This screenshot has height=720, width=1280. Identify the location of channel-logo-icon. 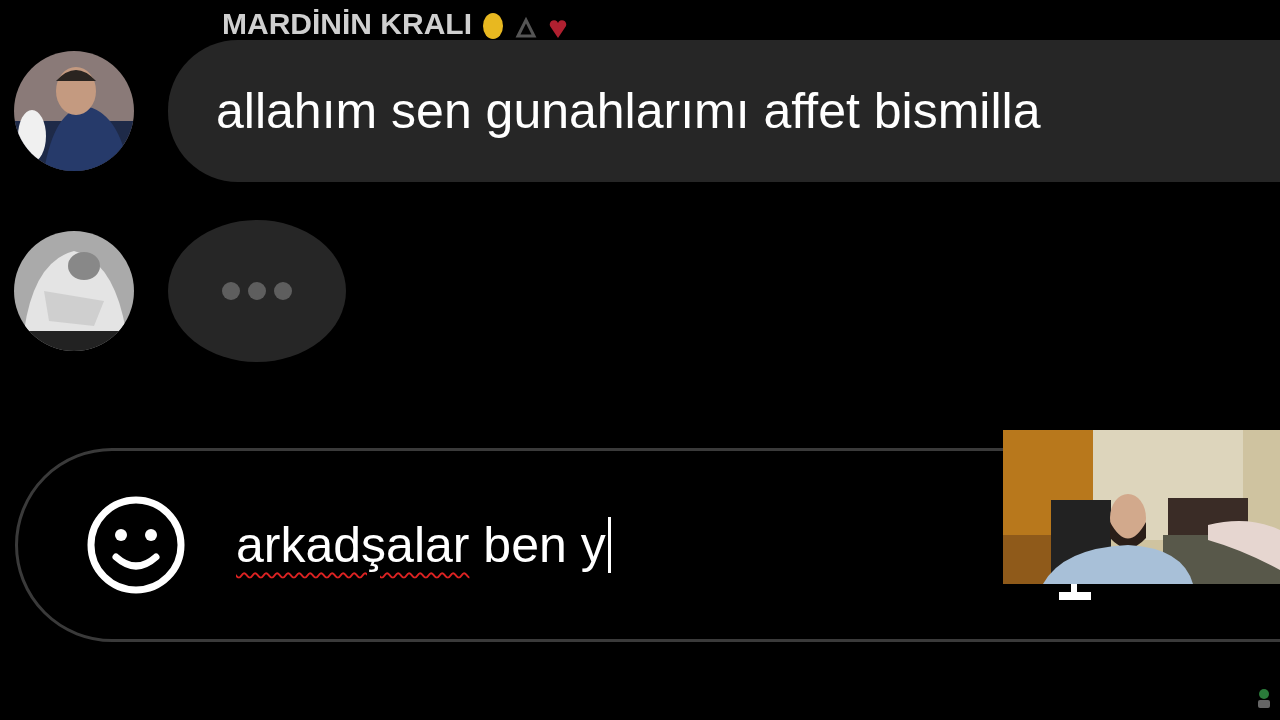
(1264, 699).